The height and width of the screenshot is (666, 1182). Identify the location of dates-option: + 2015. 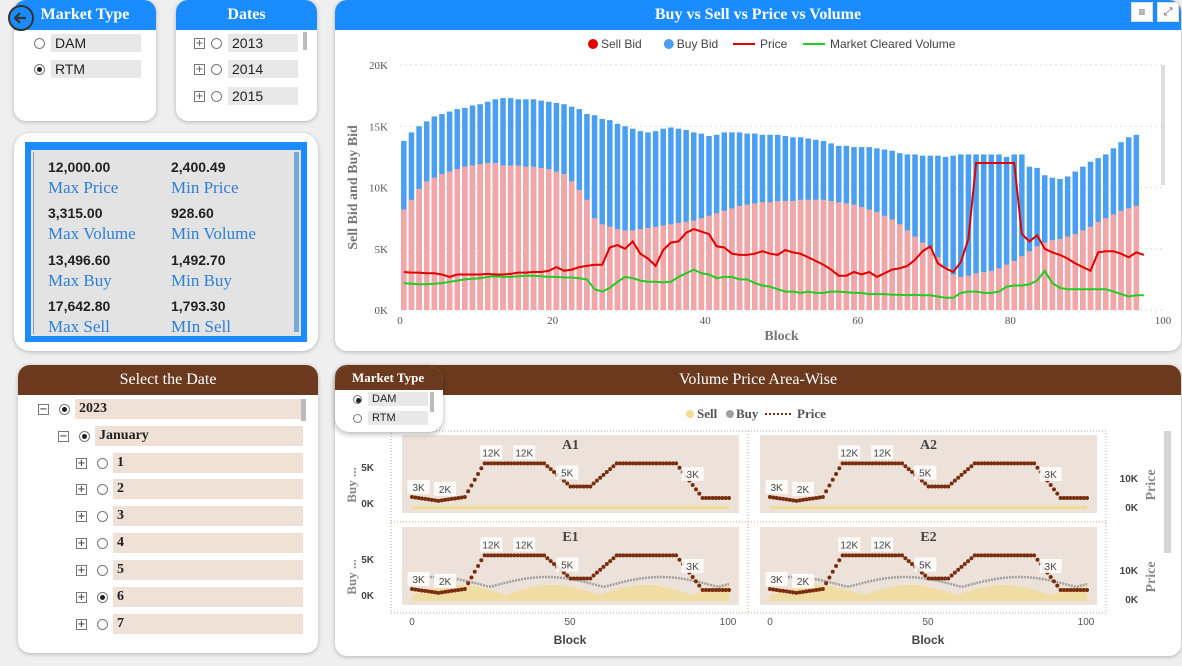
(246, 96).